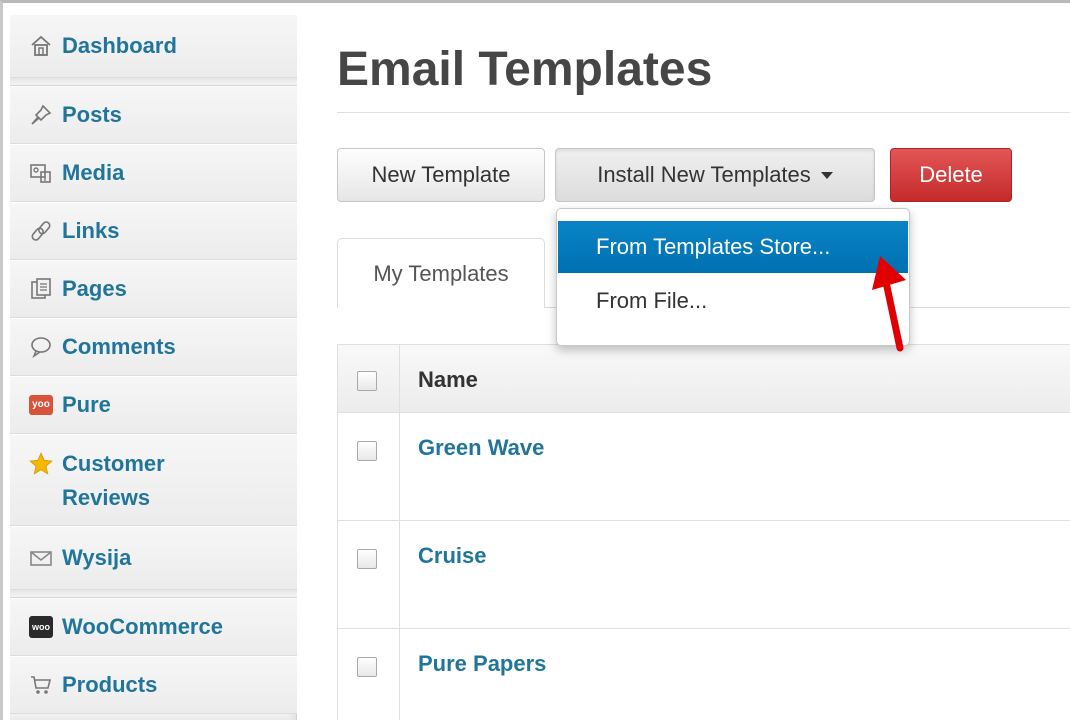 This screenshot has height=720, width=1070. What do you see at coordinates (41, 46) in the screenshot?
I see `house-icon` at bounding box center [41, 46].